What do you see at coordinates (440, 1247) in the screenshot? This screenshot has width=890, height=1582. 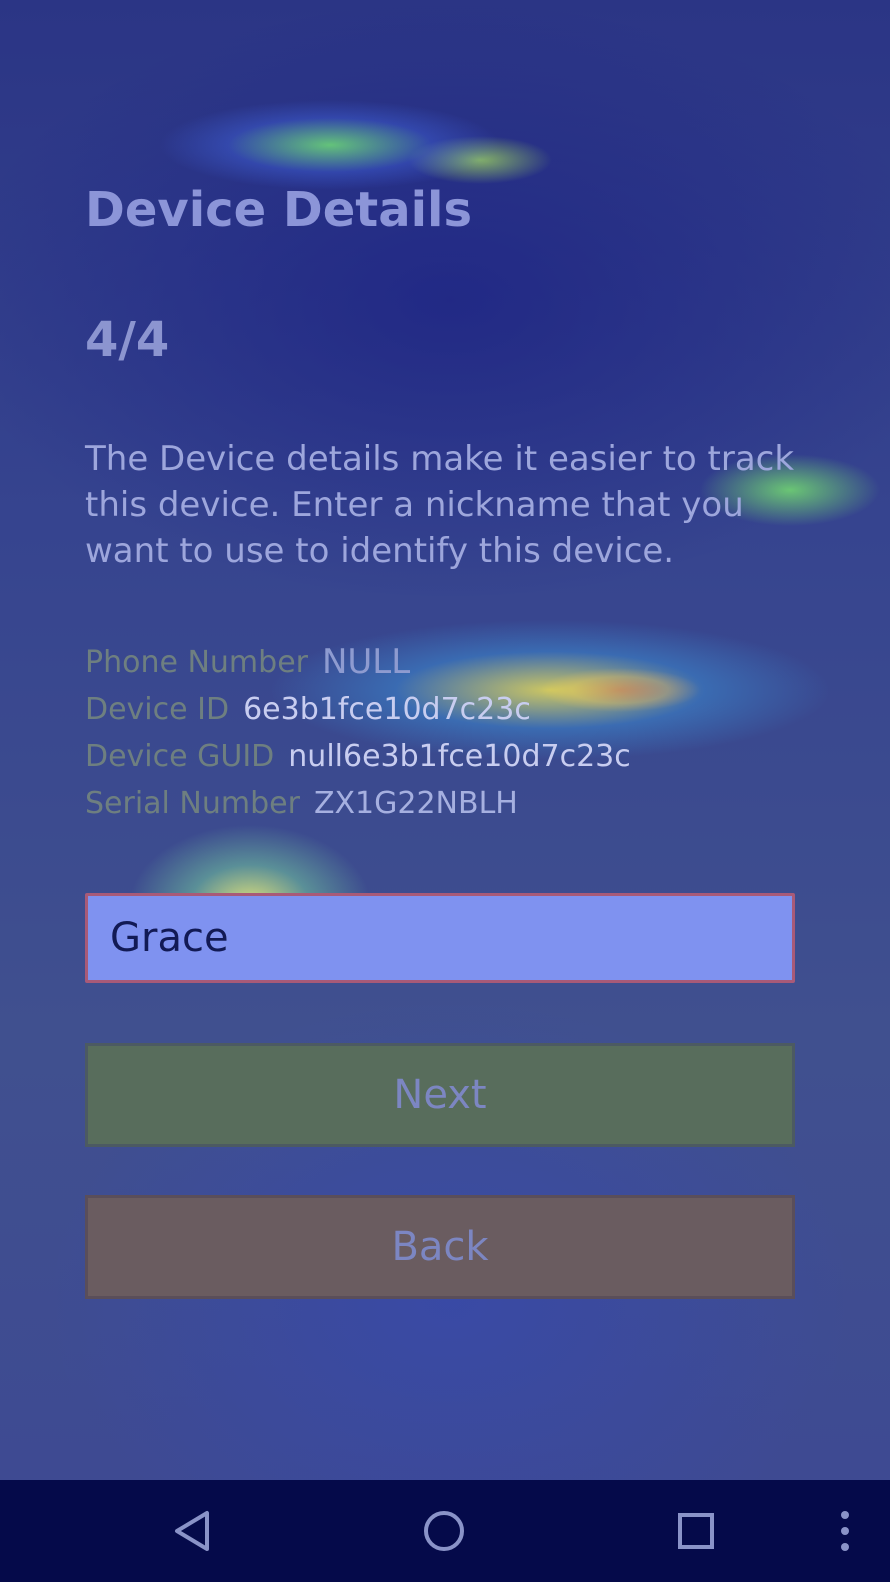 I see `back-button: Back` at bounding box center [440, 1247].